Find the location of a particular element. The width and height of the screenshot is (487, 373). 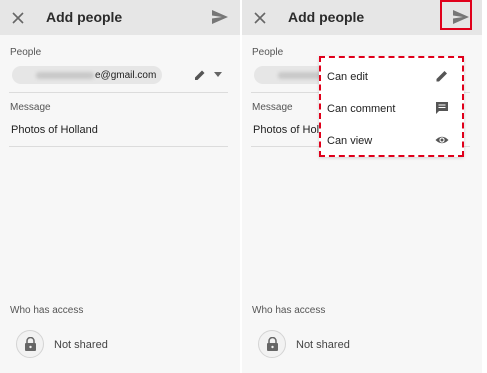

comment-icon is located at coordinates (442, 108).